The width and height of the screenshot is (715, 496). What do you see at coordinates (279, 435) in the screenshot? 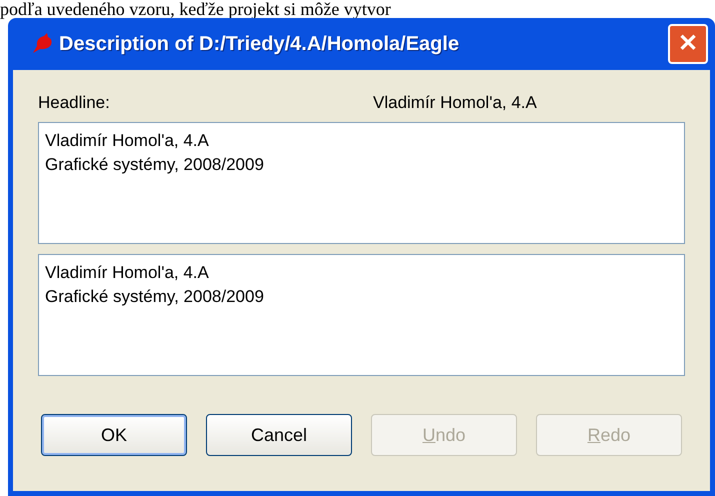
I see `dialog-button: Cancel` at bounding box center [279, 435].